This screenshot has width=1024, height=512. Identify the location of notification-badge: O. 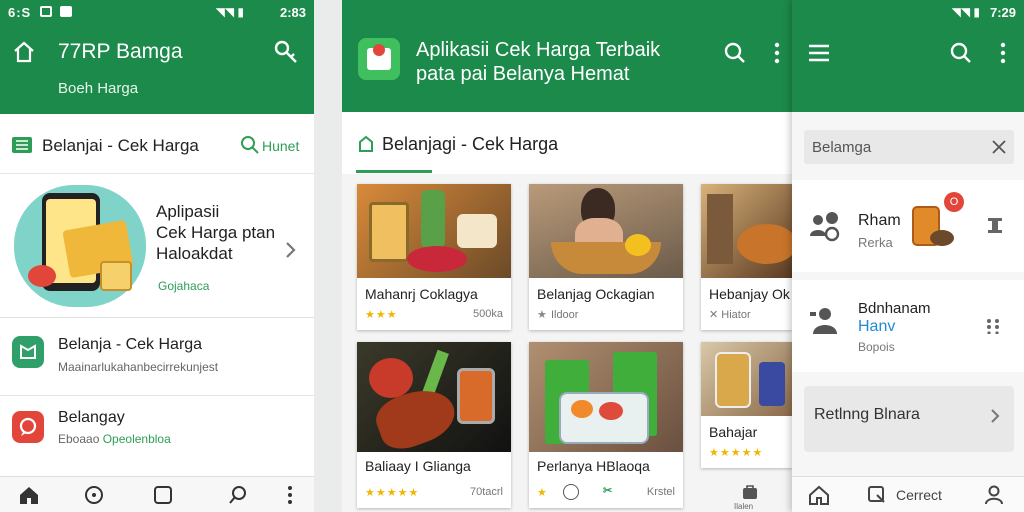
(954, 202).